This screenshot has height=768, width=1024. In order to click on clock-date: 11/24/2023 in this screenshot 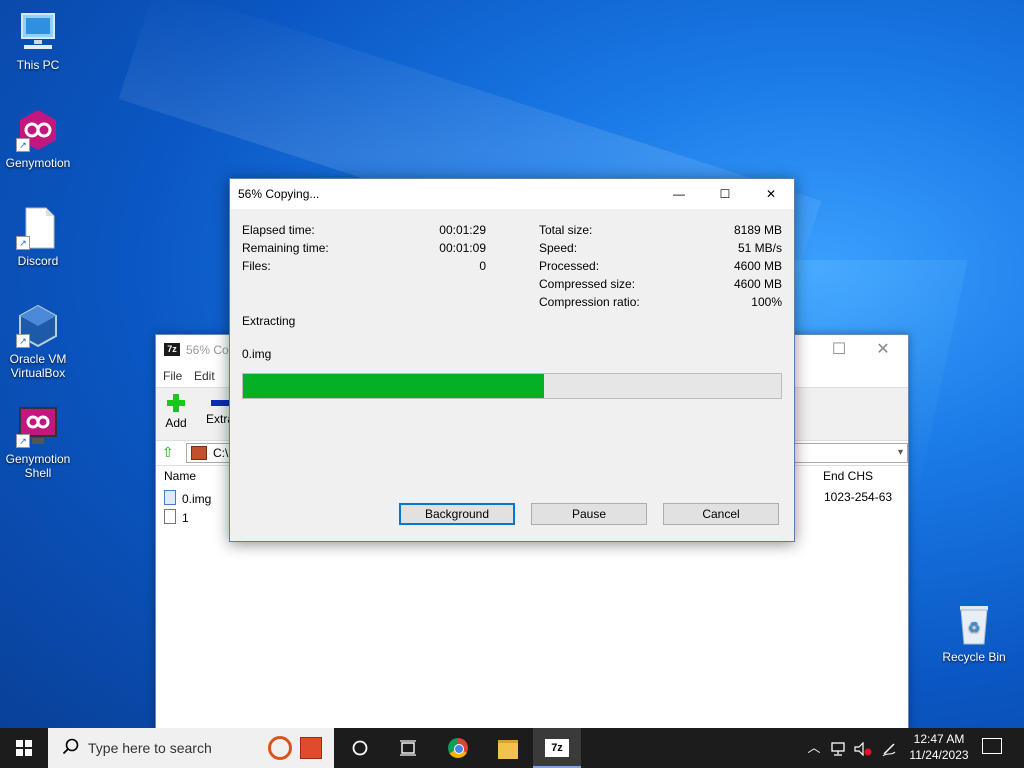, I will do `click(939, 755)`.